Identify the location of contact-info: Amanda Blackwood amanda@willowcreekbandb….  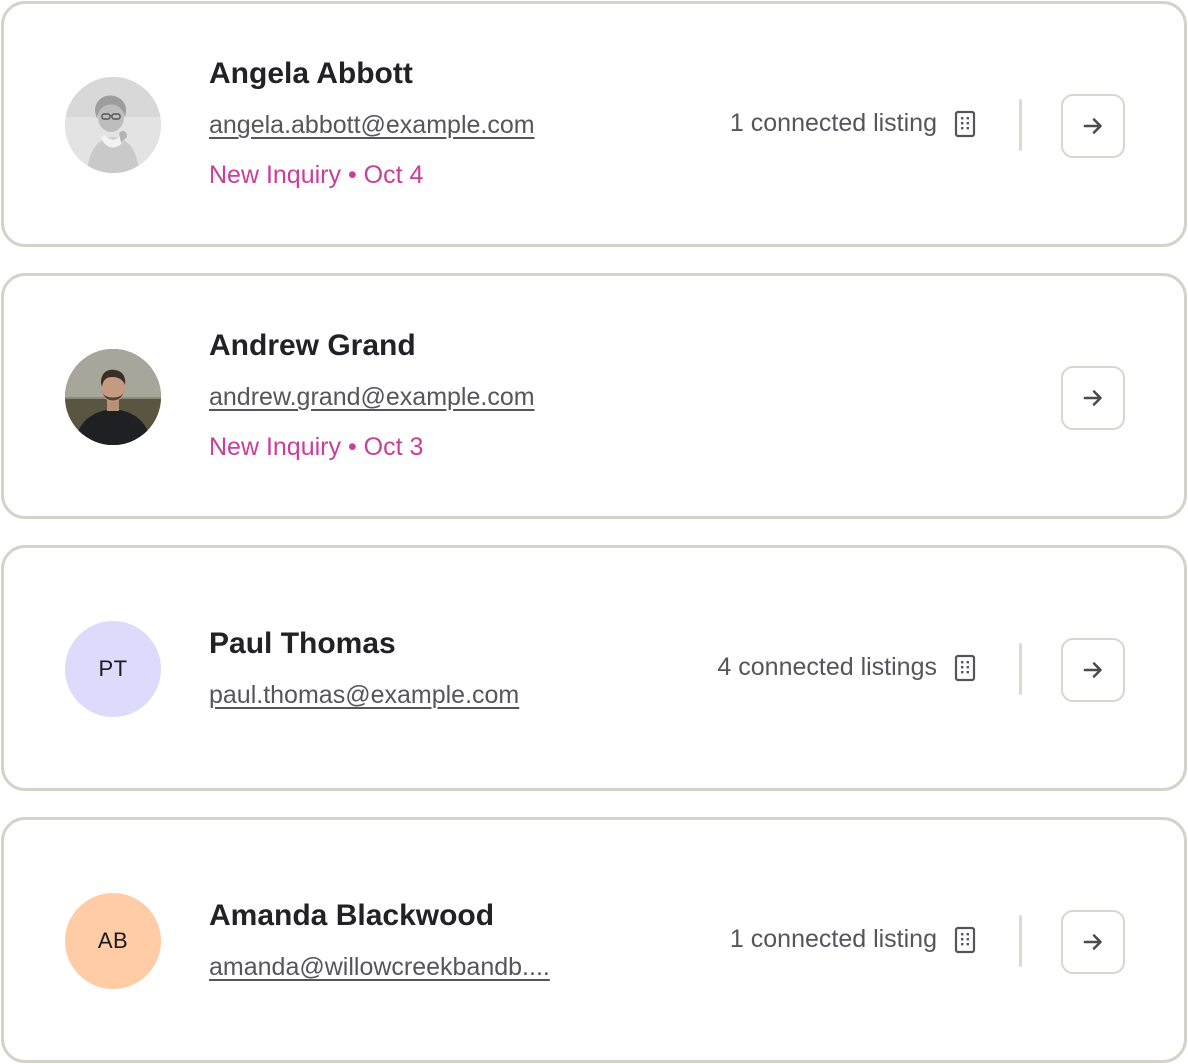
(379, 941).